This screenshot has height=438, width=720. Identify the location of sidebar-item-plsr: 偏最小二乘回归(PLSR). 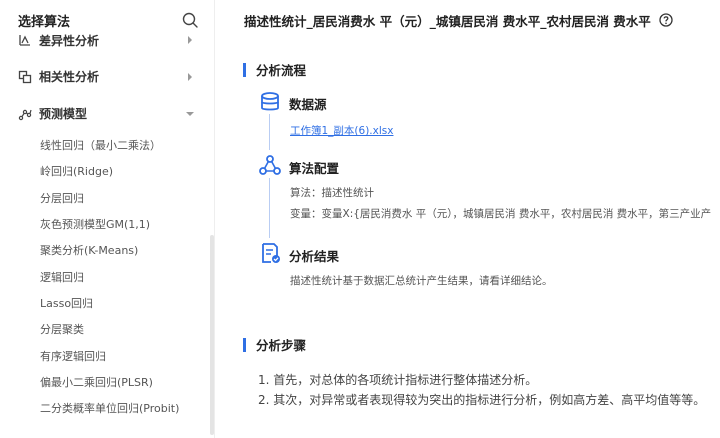
(107, 382).